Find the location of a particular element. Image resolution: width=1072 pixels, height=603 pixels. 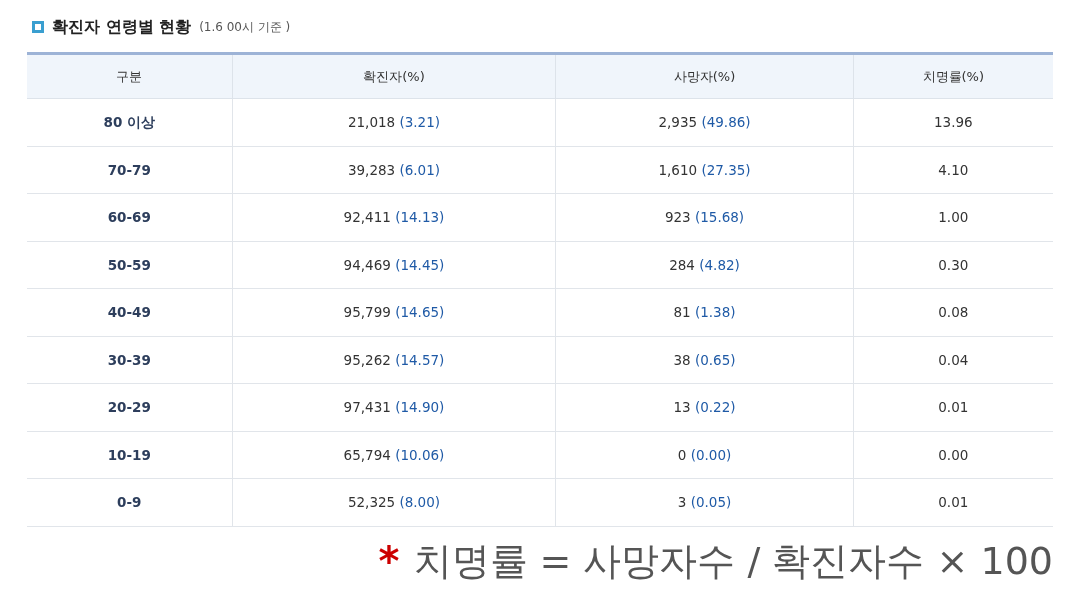

column-header: 사망자(%) is located at coordinates (704, 76).